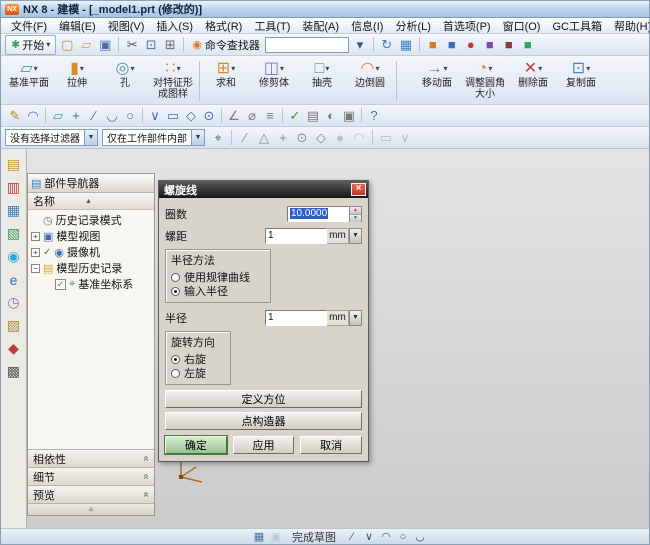  I want to click on window-layout-icon: ▦, so click(406, 45).